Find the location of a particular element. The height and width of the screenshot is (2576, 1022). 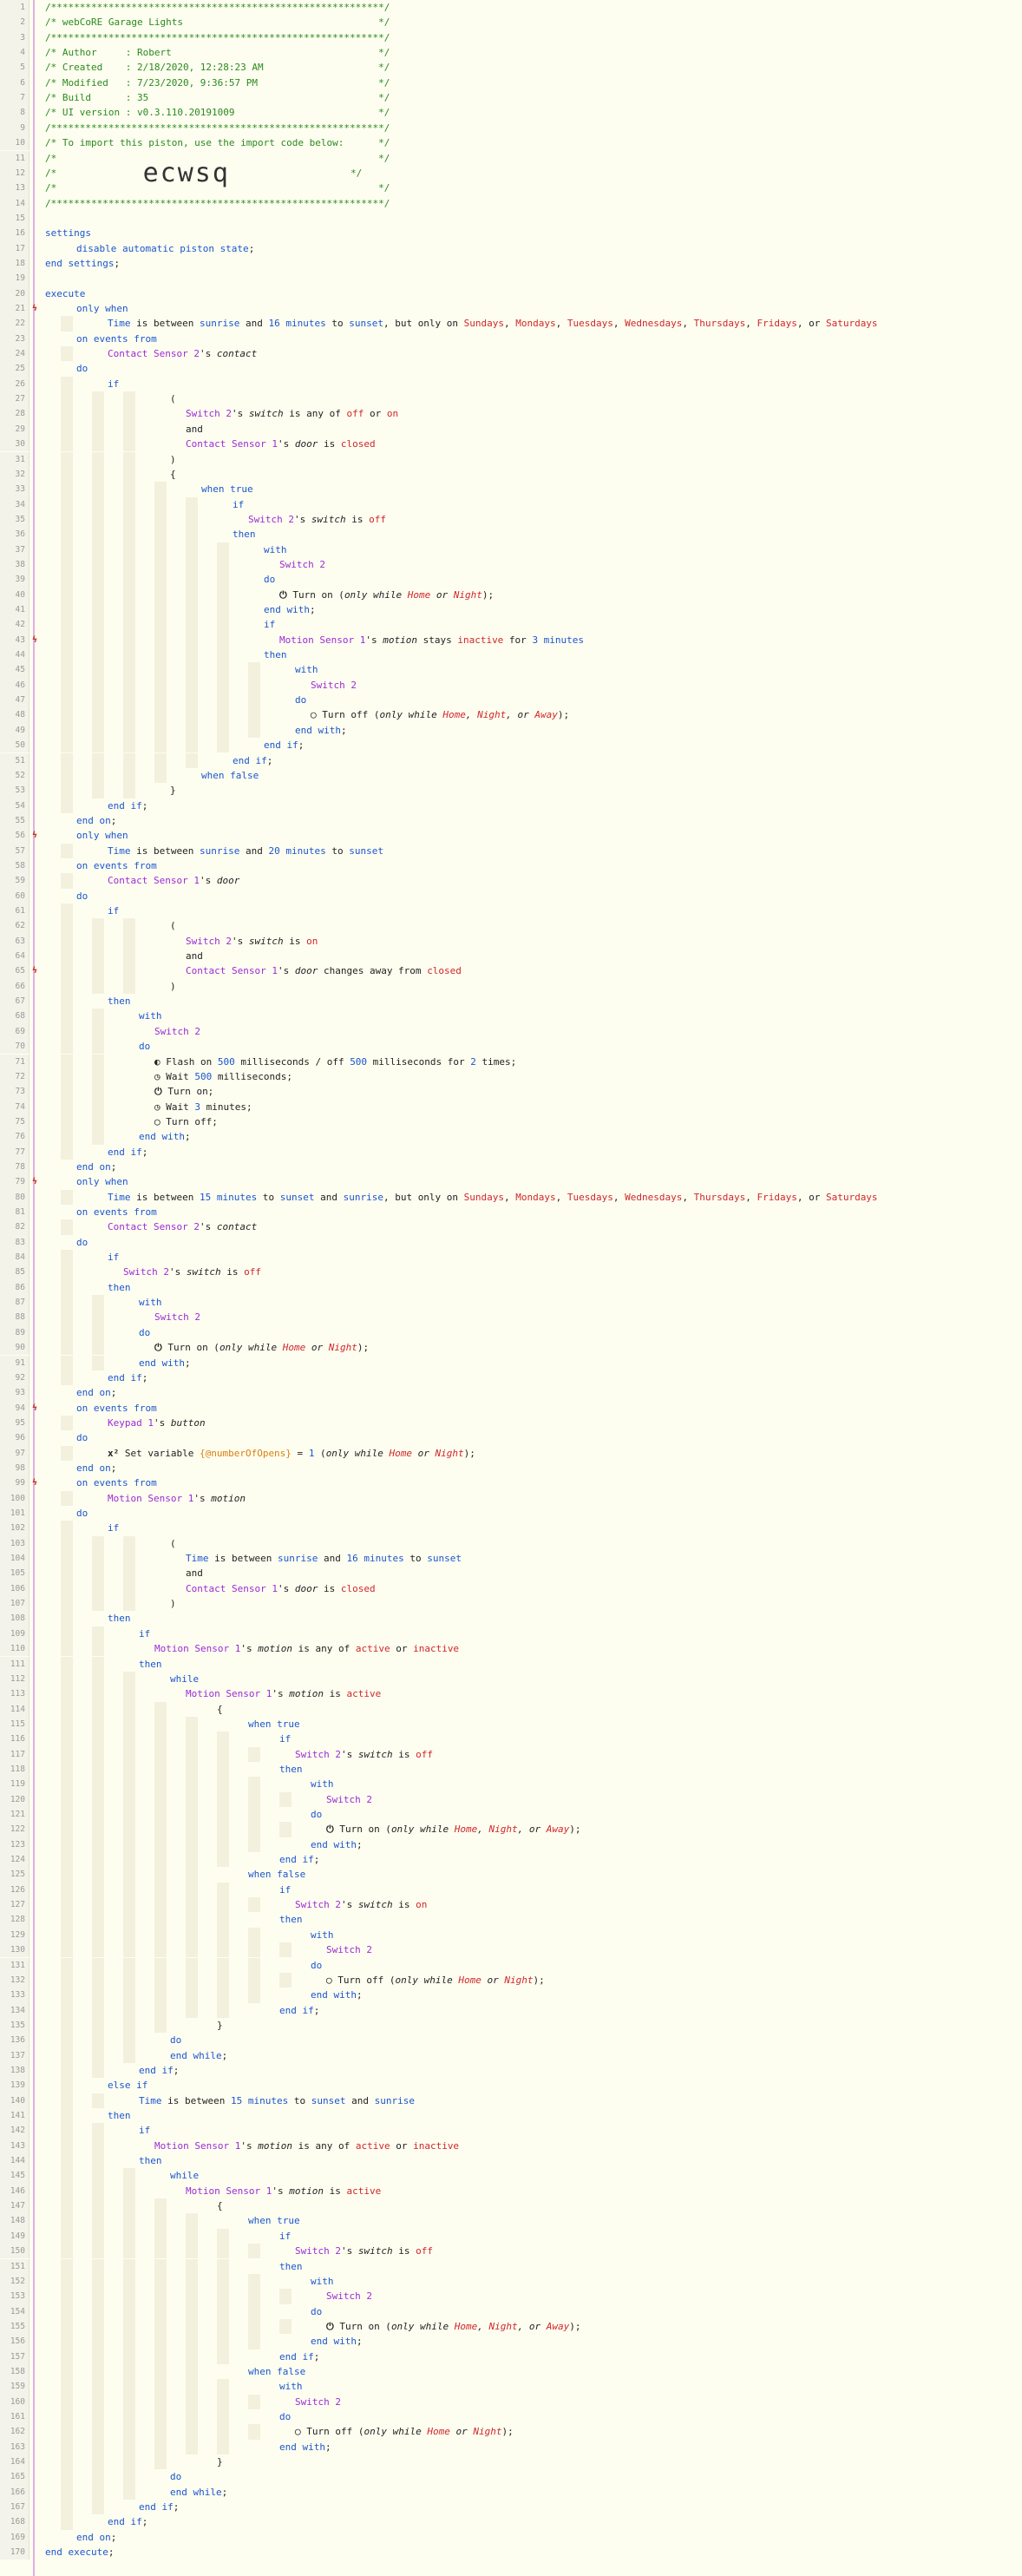

code-line: 111 then is located at coordinates (511, 1664).